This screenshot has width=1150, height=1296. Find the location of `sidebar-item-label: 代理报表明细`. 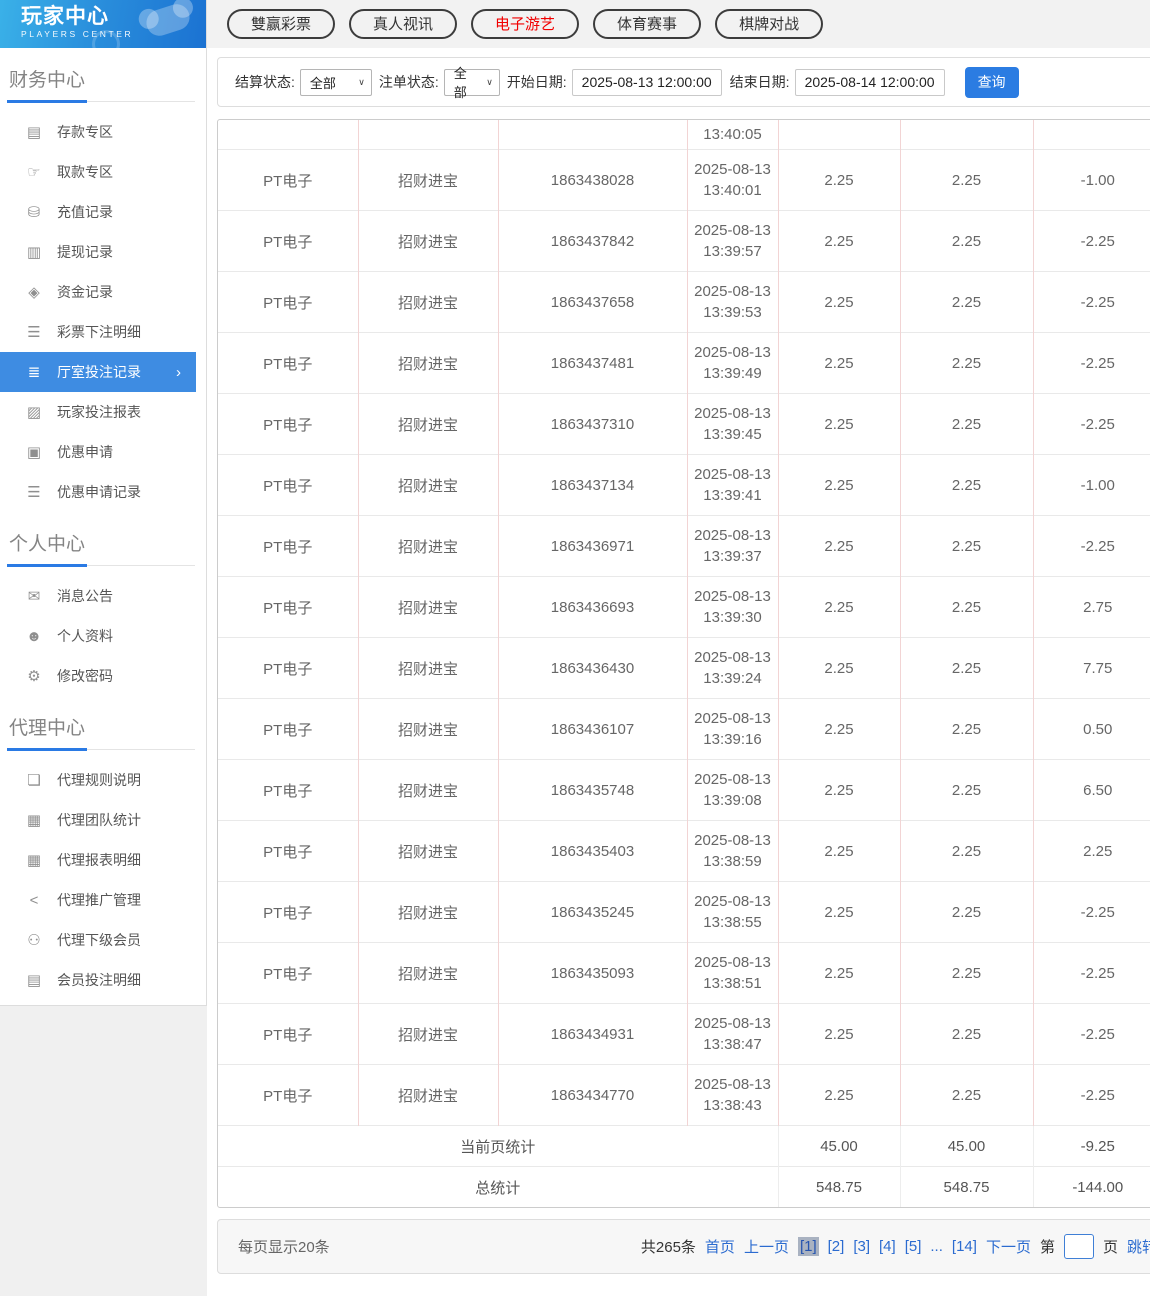

sidebar-item-label: 代理报表明细 is located at coordinates (99, 860).